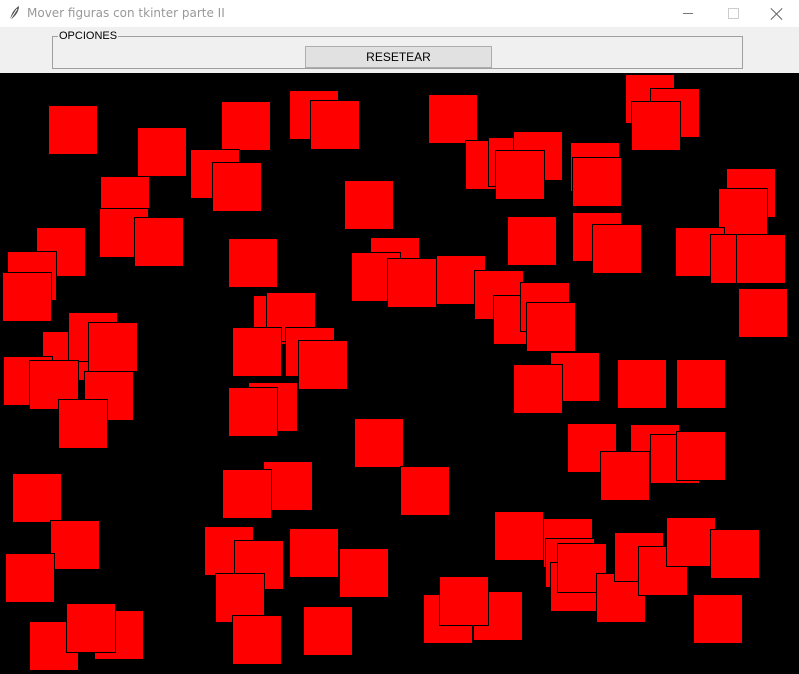  I want to click on close-button, so click(776, 13).